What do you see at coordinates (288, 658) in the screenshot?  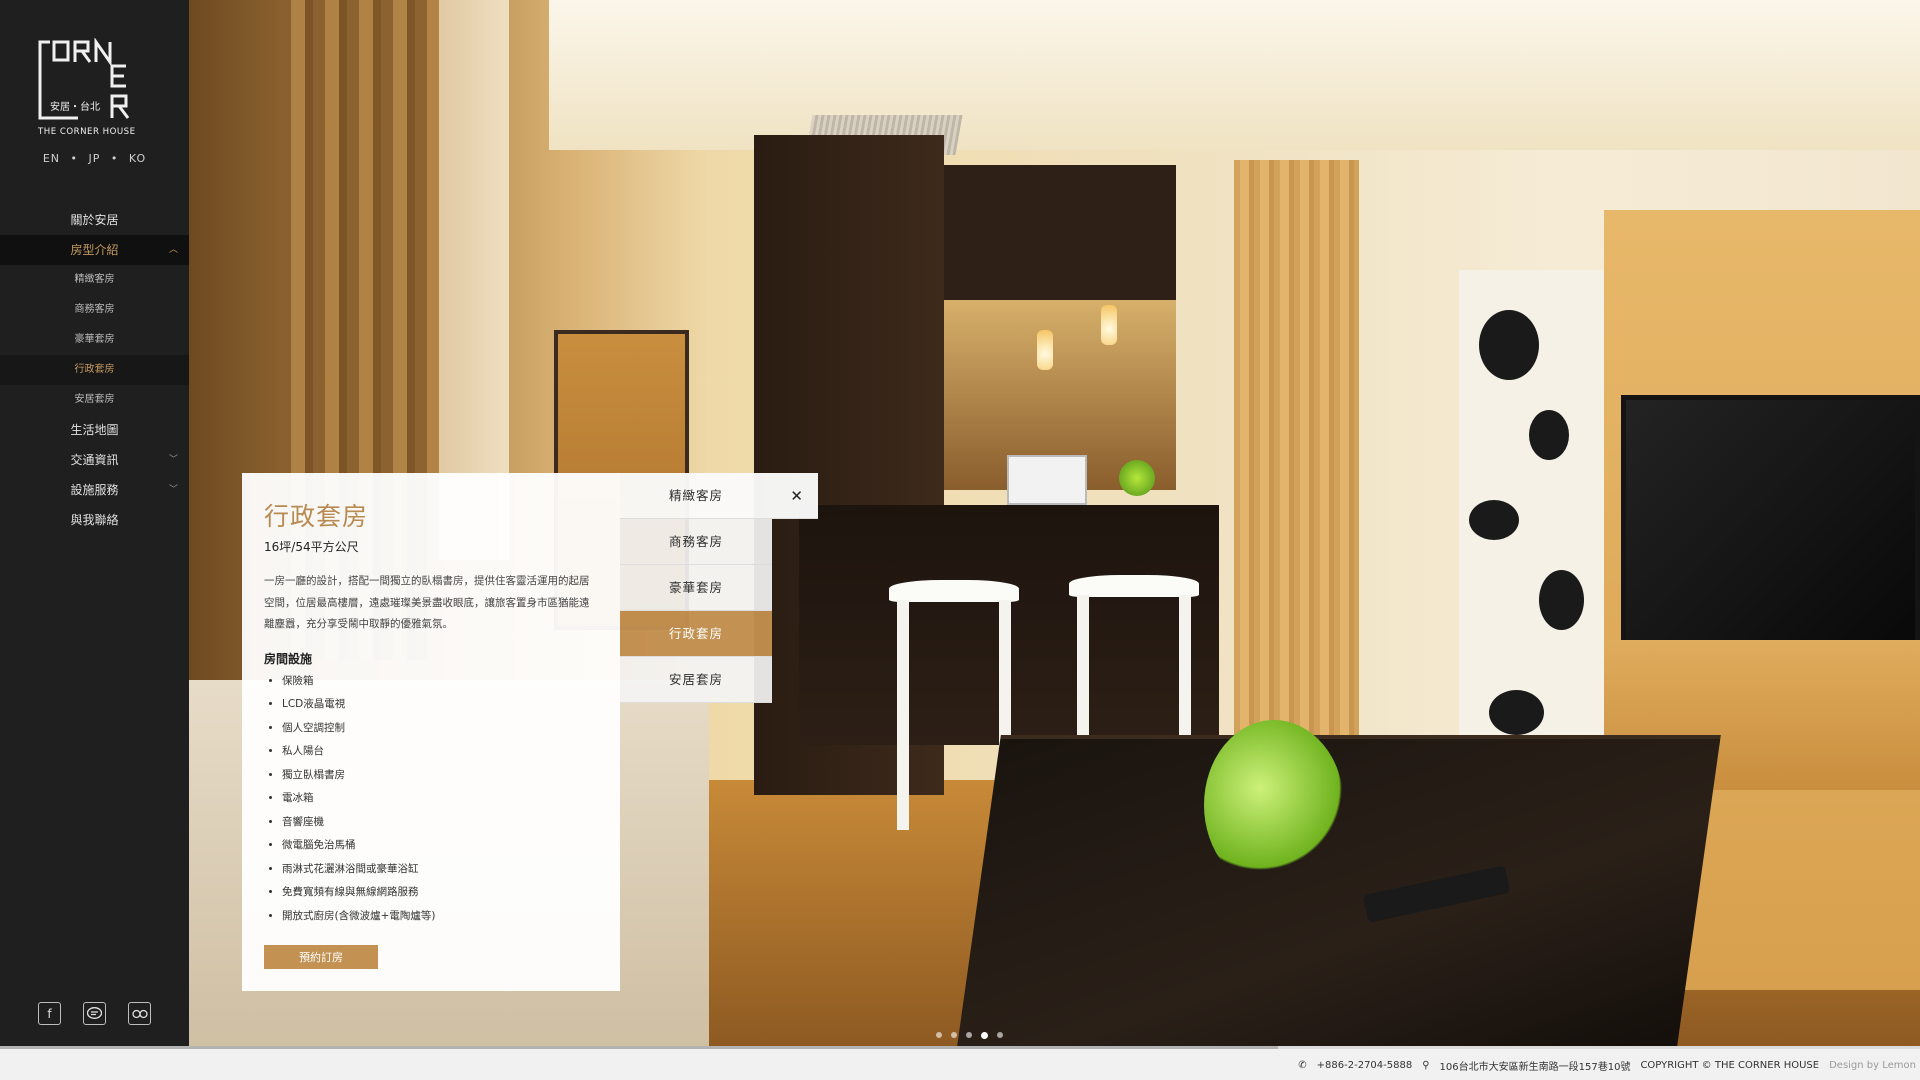 I see `amenities-title: 房間設施` at bounding box center [288, 658].